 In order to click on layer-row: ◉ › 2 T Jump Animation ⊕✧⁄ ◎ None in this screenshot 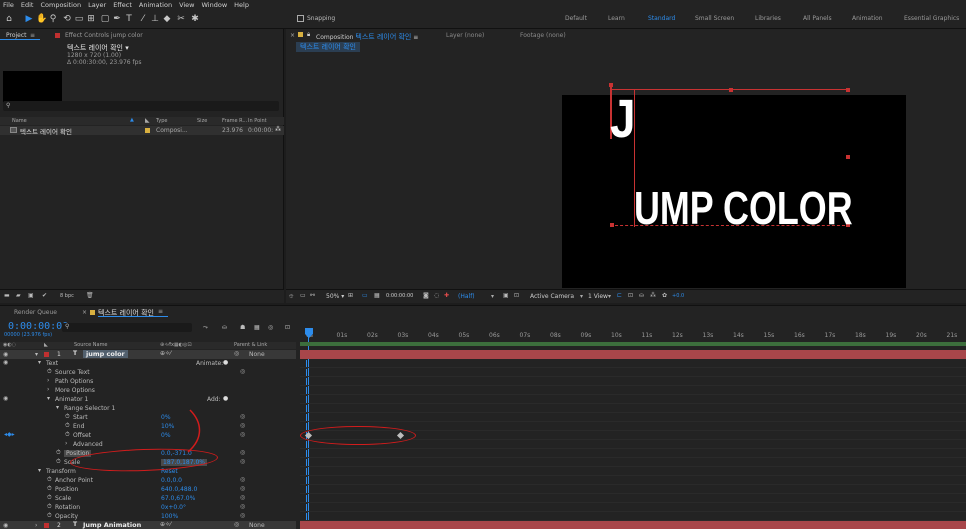, I will do `click(148, 525)`.